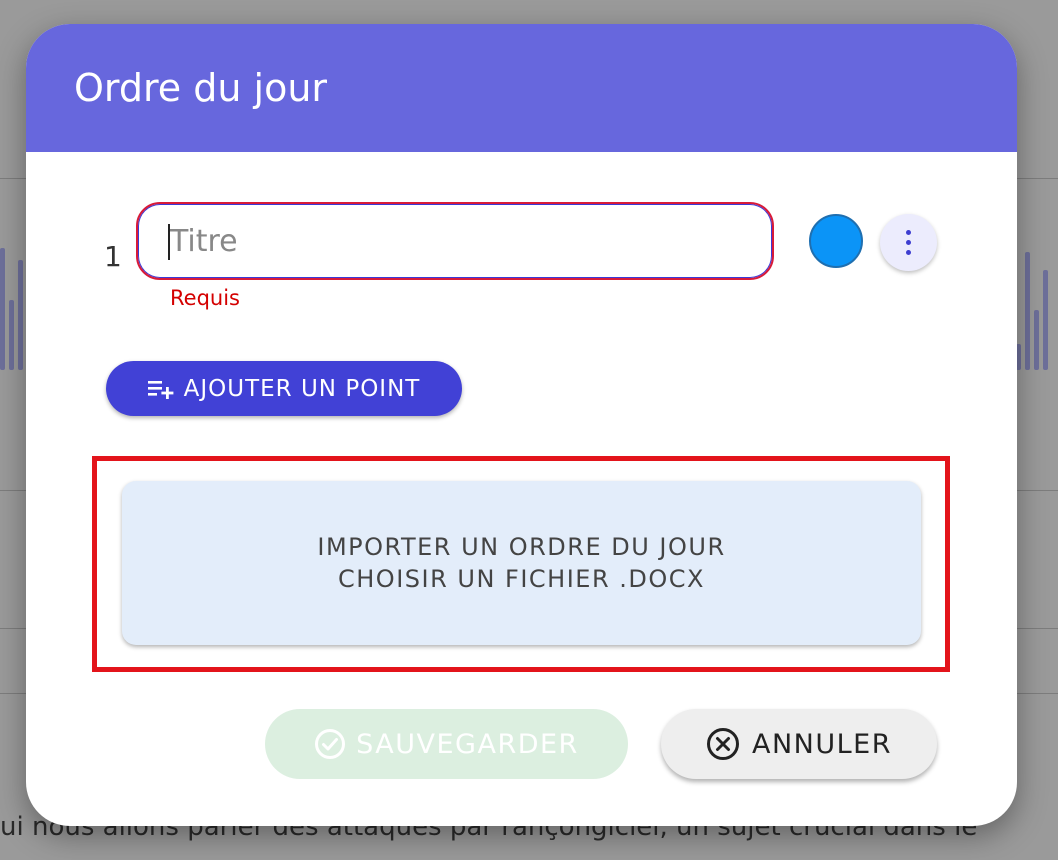 The height and width of the screenshot is (860, 1058). What do you see at coordinates (450, 241) in the screenshot?
I see `title-input` at bounding box center [450, 241].